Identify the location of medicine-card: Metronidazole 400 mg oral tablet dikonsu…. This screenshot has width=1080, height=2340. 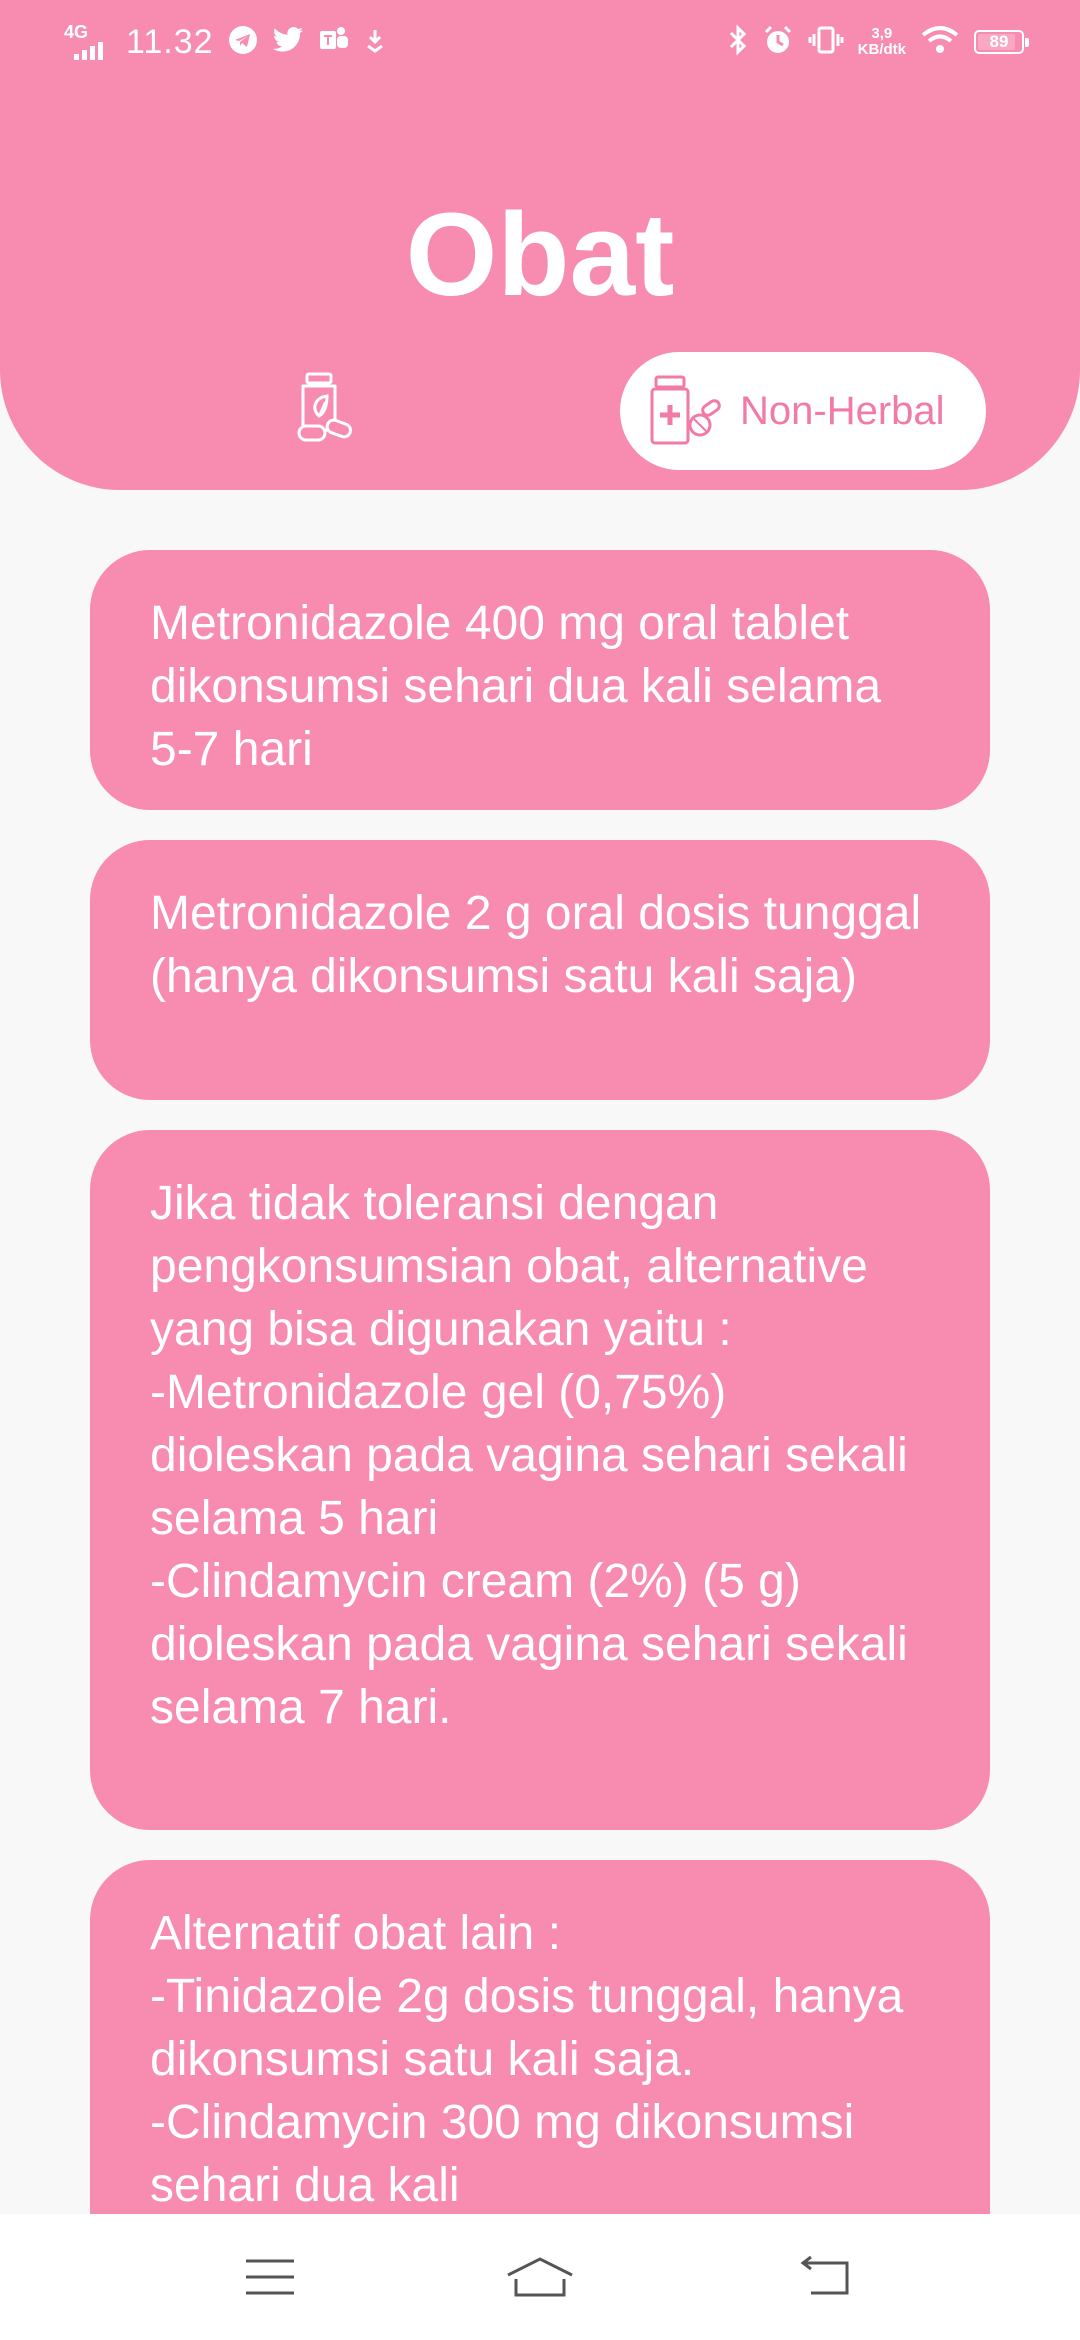
(540, 680).